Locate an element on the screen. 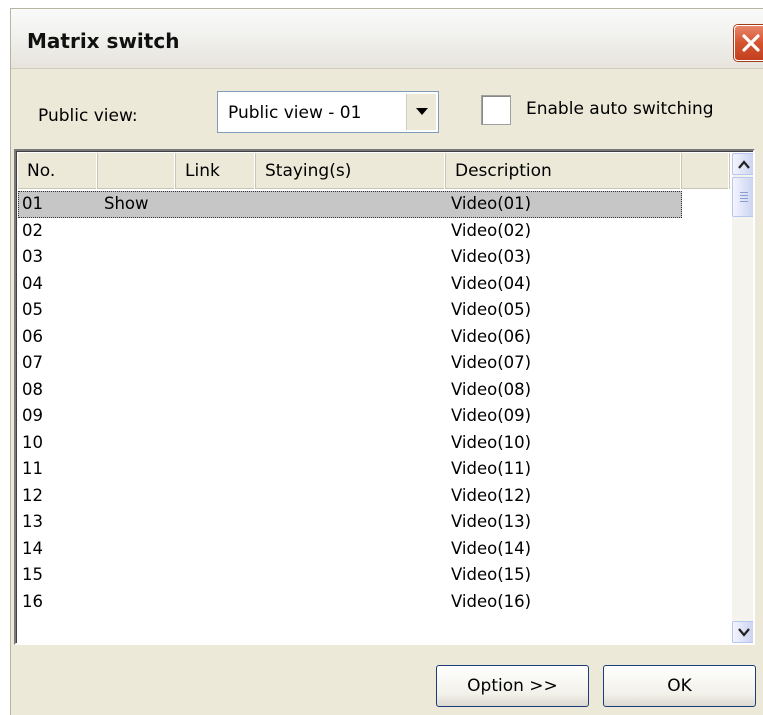 The height and width of the screenshot is (715, 763). list-header: No. Link Staying(s) Description is located at coordinates (374, 171).